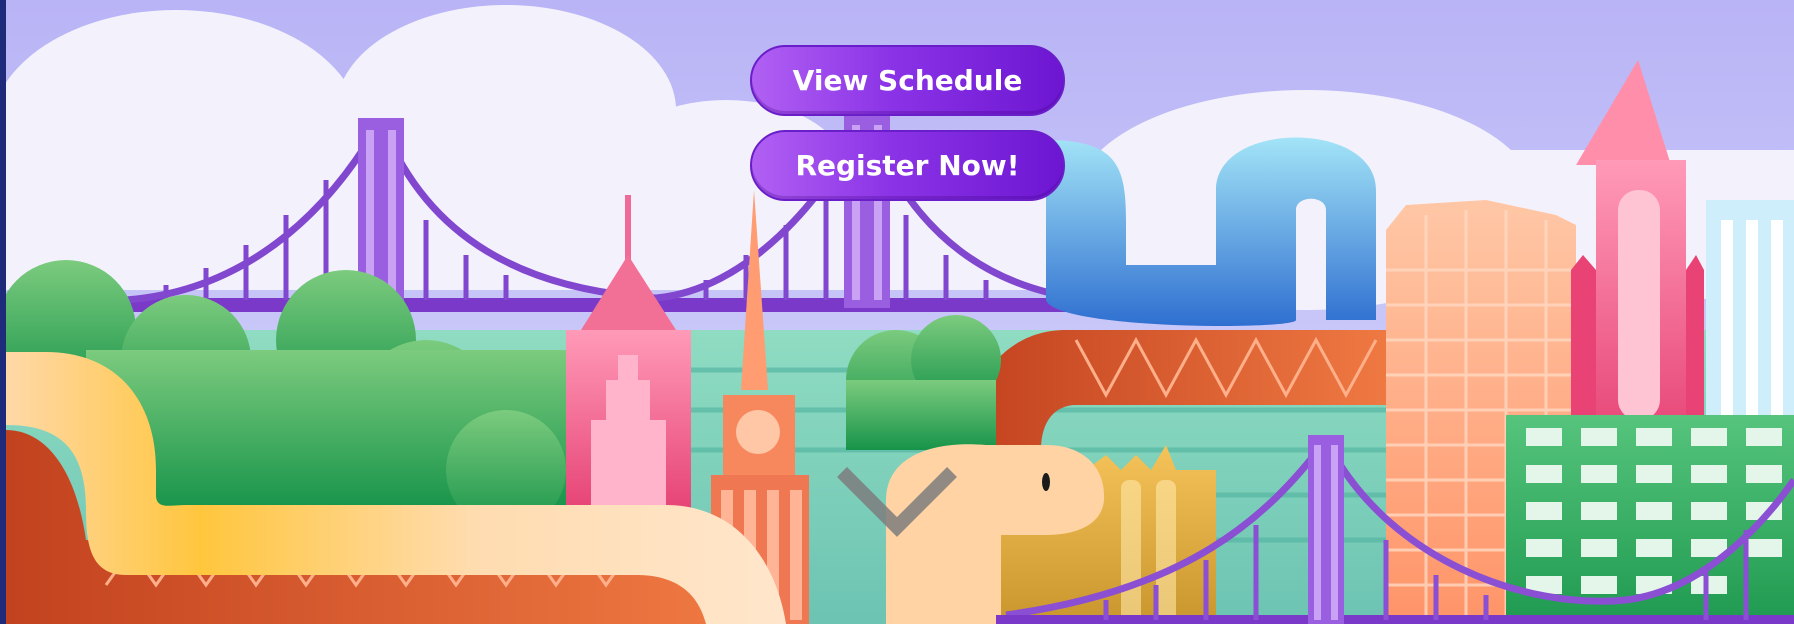 The image size is (1794, 624). Describe the element at coordinates (897, 502) in the screenshot. I see `chevron-down-icon` at that location.